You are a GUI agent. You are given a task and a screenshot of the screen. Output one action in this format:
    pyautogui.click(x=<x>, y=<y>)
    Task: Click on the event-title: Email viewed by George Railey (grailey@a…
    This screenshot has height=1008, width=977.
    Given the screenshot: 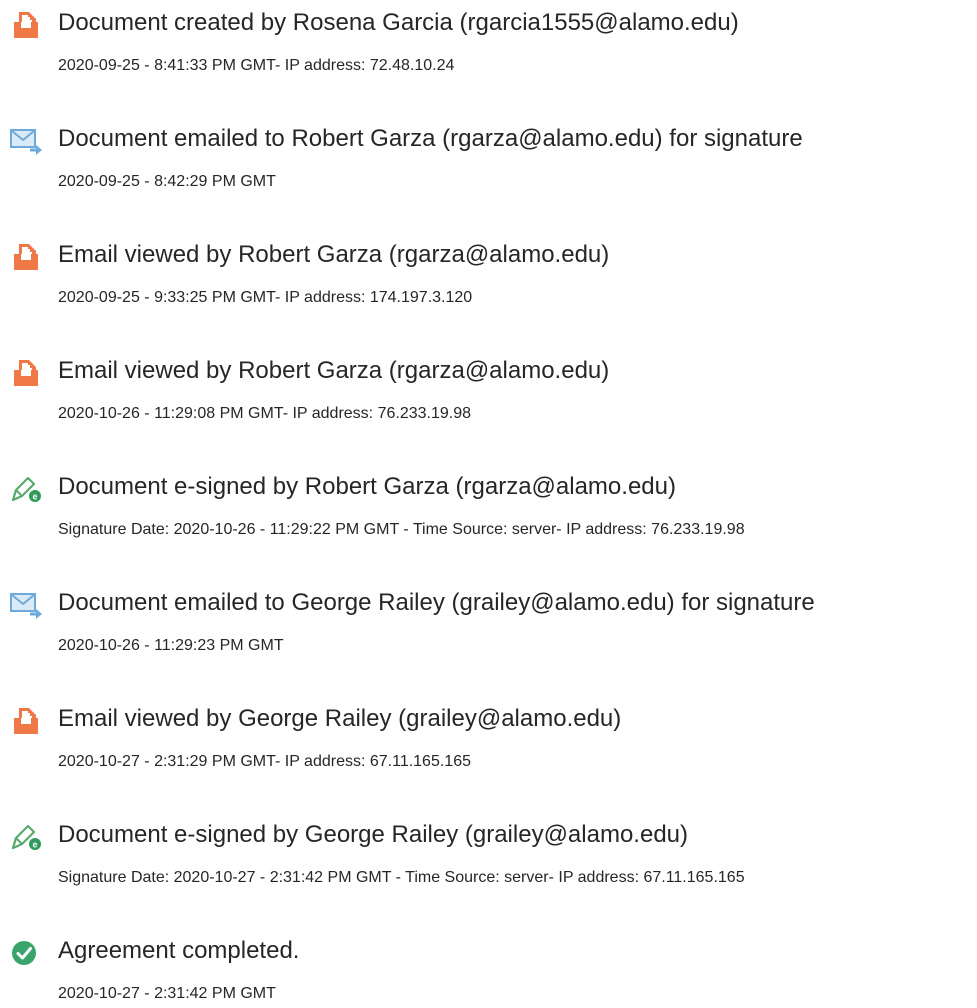 What is the action you would take?
    pyautogui.click(x=340, y=718)
    